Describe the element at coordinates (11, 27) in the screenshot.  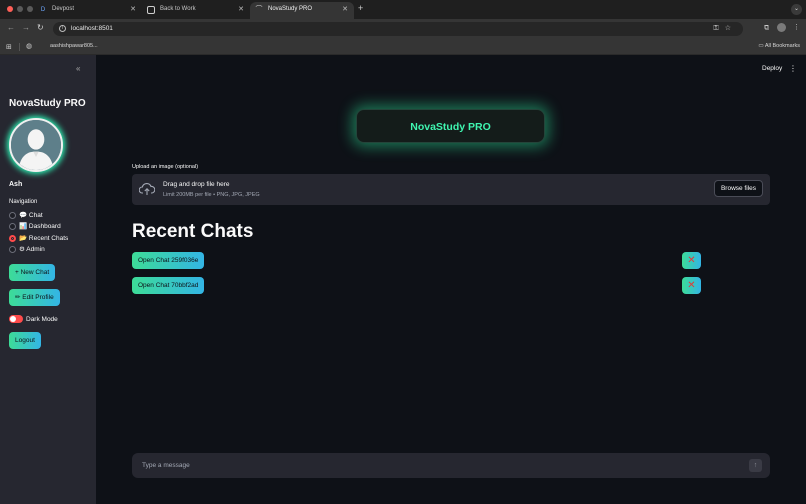
I see `back-arrow-icon: ←` at that location.